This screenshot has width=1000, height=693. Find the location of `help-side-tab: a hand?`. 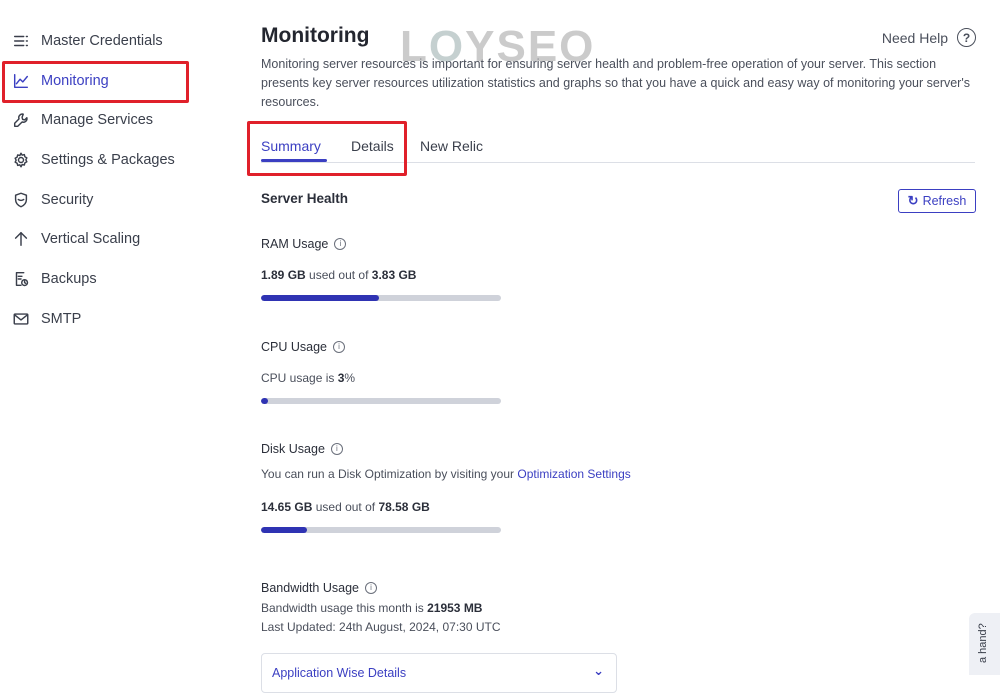

help-side-tab: a hand? is located at coordinates (984, 644).